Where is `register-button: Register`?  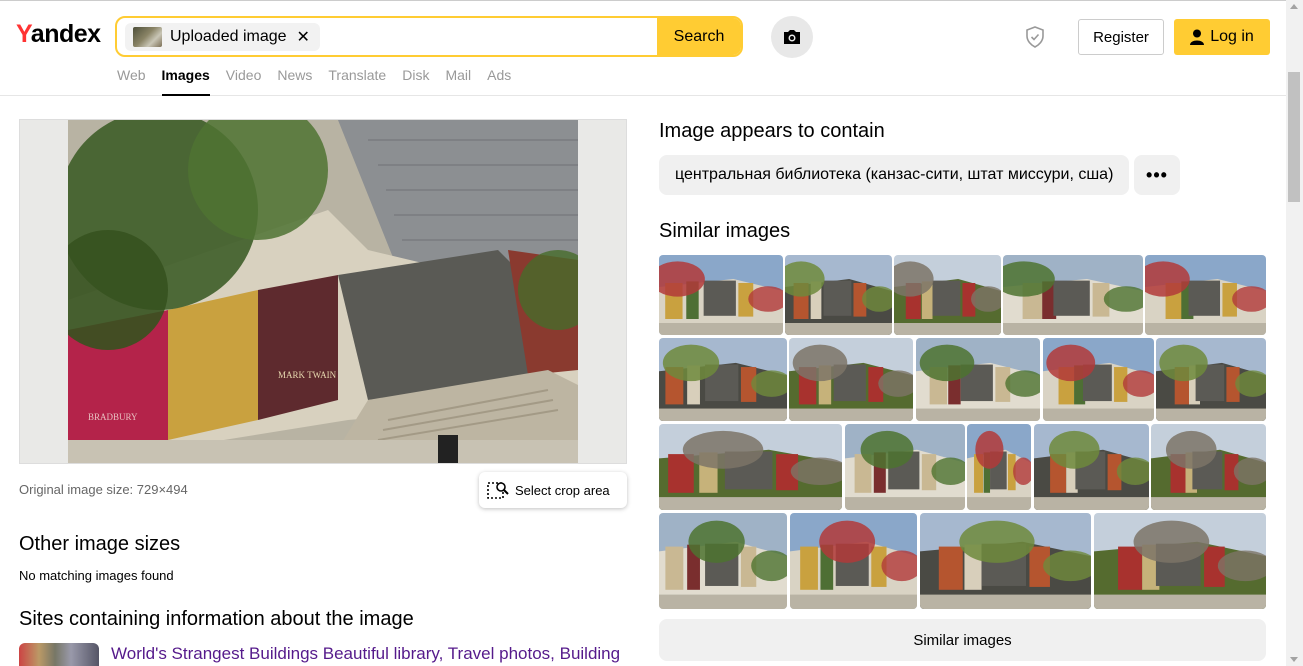
register-button: Register is located at coordinates (1121, 37).